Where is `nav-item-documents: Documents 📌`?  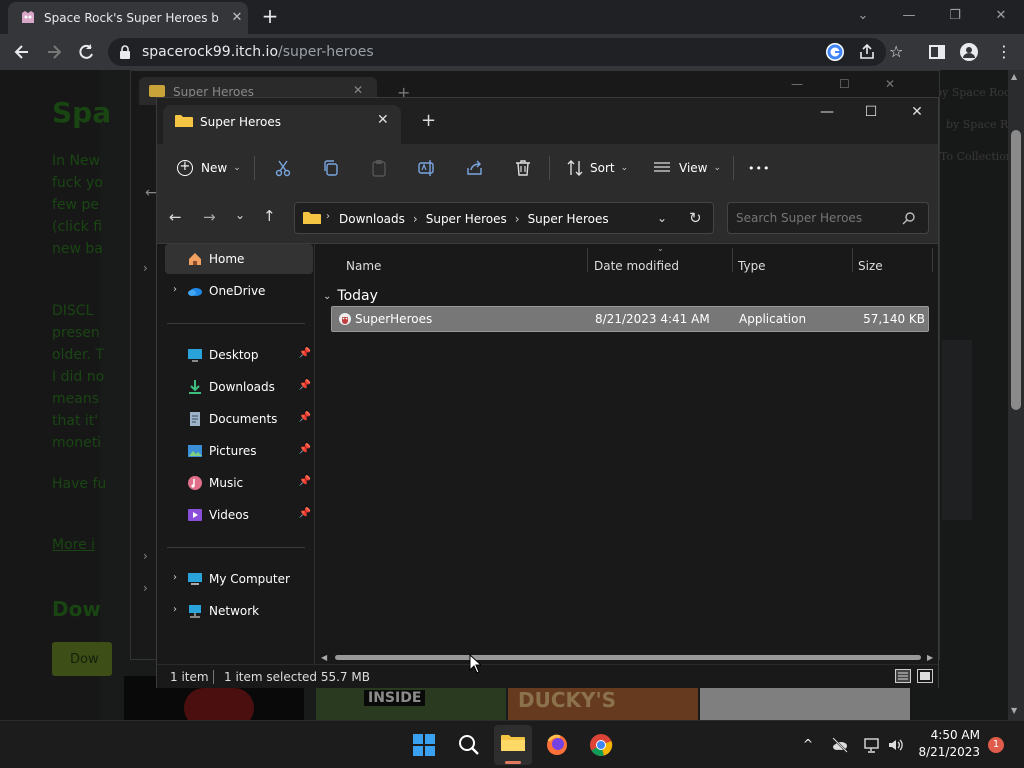 nav-item-documents: Documents 📌 is located at coordinates (239, 419).